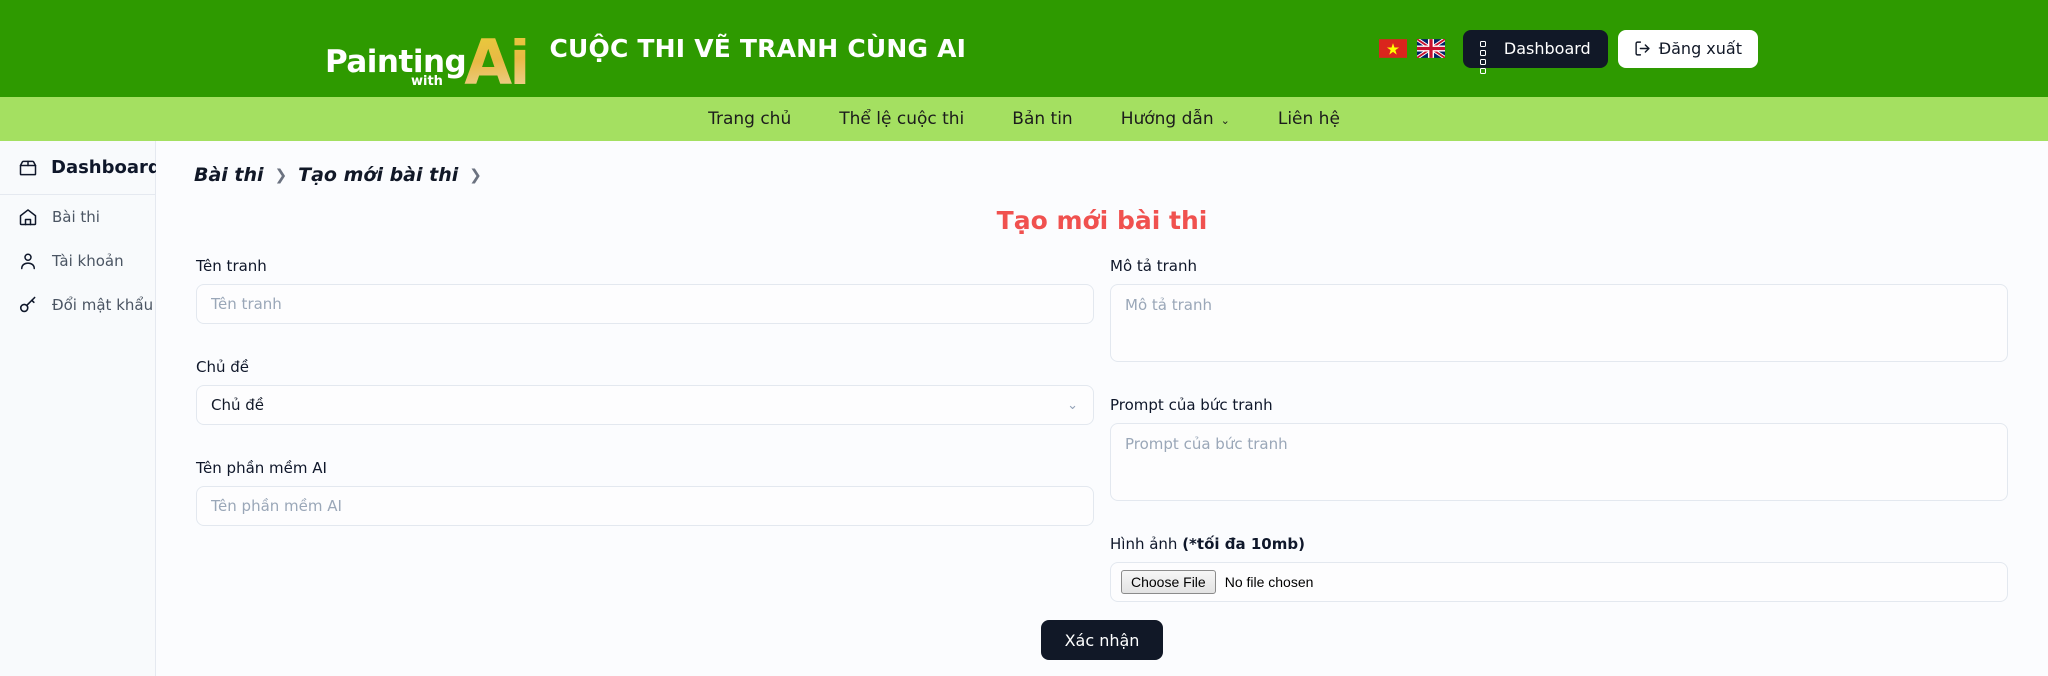 This screenshot has height=676, width=2048. I want to click on field-mo-ta-tranh: Mô tả tranh, so click(1559, 312).